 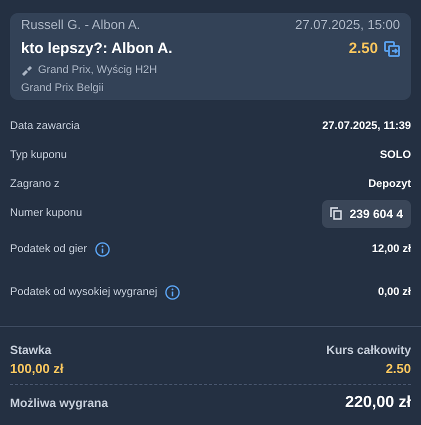 I want to click on market-text: Grand Prix, Wyścig H2H, so click(x=98, y=70).